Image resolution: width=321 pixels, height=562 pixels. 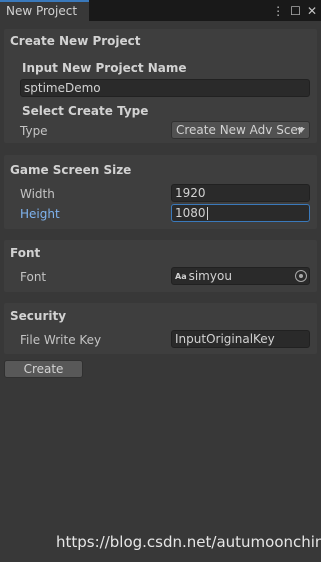 I want to click on maximize-icon: ☐, so click(x=295, y=11).